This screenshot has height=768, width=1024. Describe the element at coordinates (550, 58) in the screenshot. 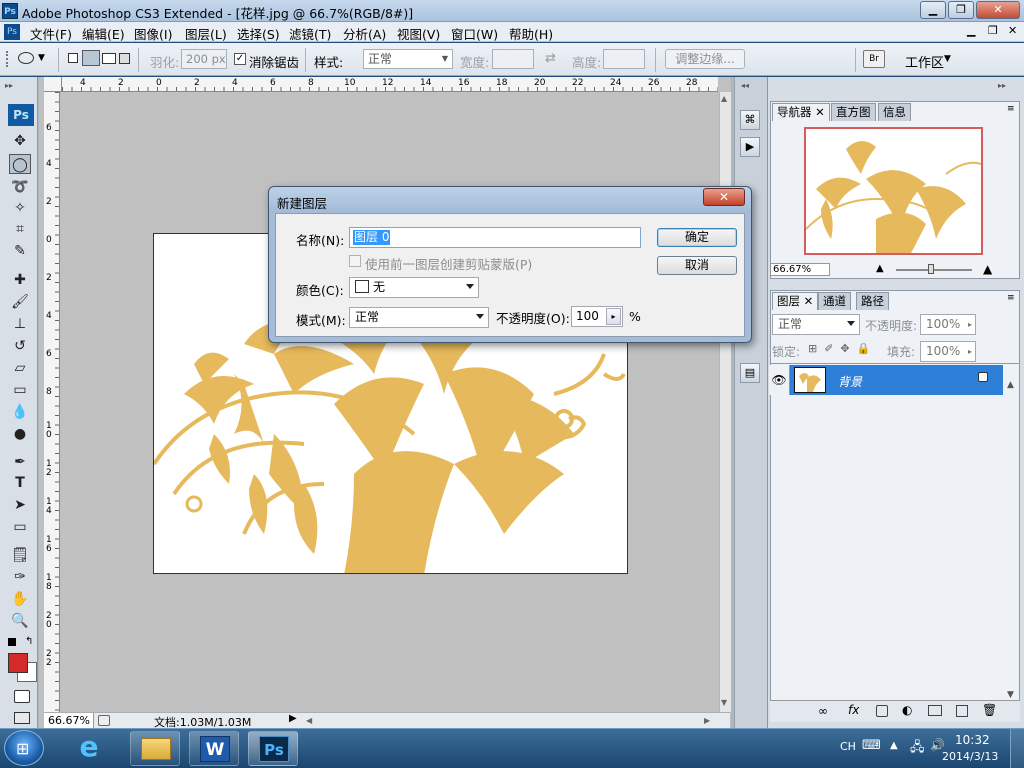

I see `swap-icon: ⇄` at that location.